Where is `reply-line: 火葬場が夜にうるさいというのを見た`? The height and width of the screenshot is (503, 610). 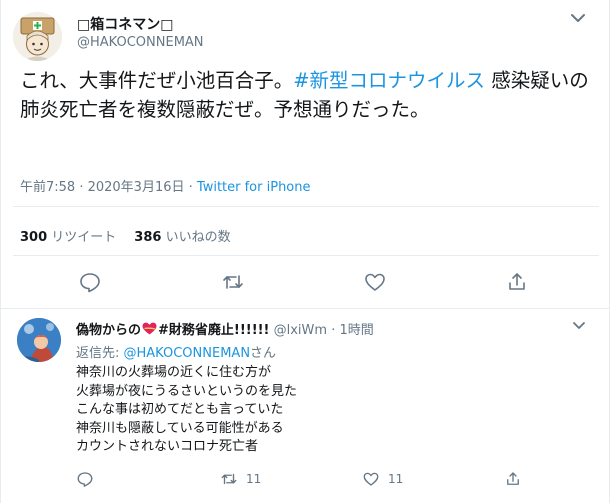 reply-line: 火葬場が夜にうるさいというのを見た is located at coordinates (187, 391).